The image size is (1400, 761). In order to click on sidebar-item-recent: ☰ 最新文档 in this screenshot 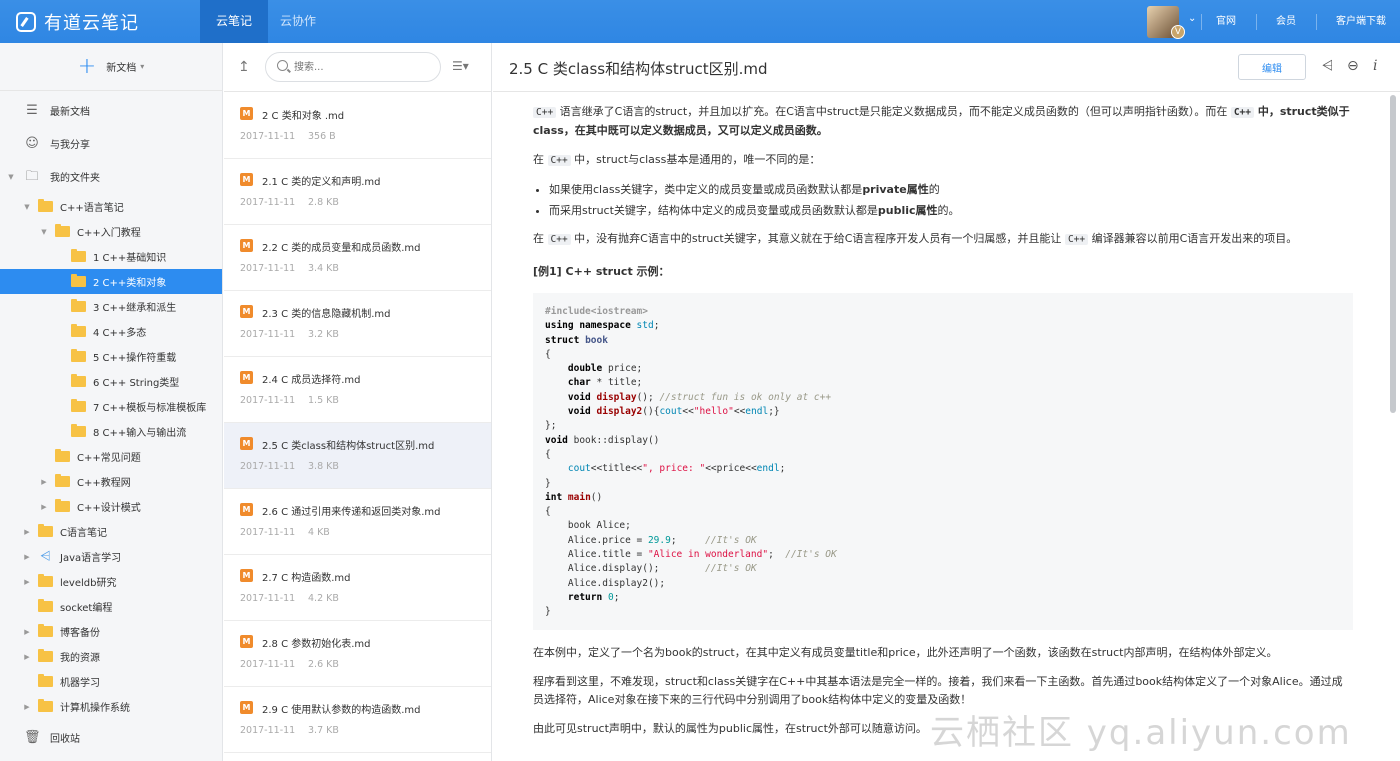, I will do `click(111, 110)`.